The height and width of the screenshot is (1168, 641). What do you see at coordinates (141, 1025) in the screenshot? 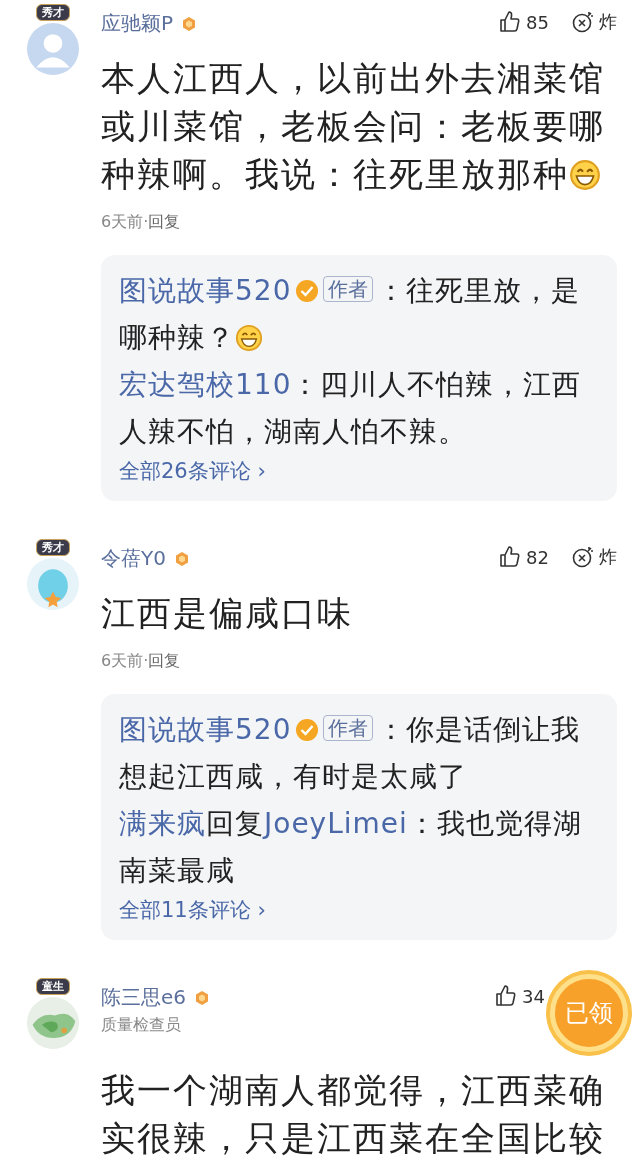
I see `user-title: 质量检查员` at bounding box center [141, 1025].